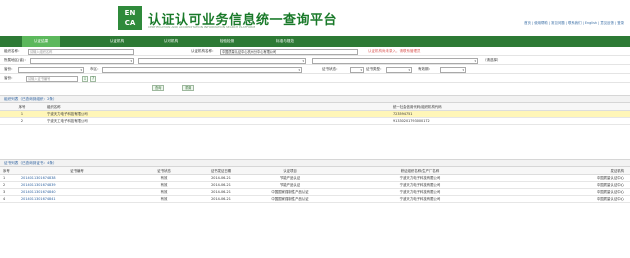 The height and width of the screenshot is (258, 630). Describe the element at coordinates (30, 163) in the screenshot. I see `cert-section-title: 证书列表（已查询到证书：4条）` at that location.